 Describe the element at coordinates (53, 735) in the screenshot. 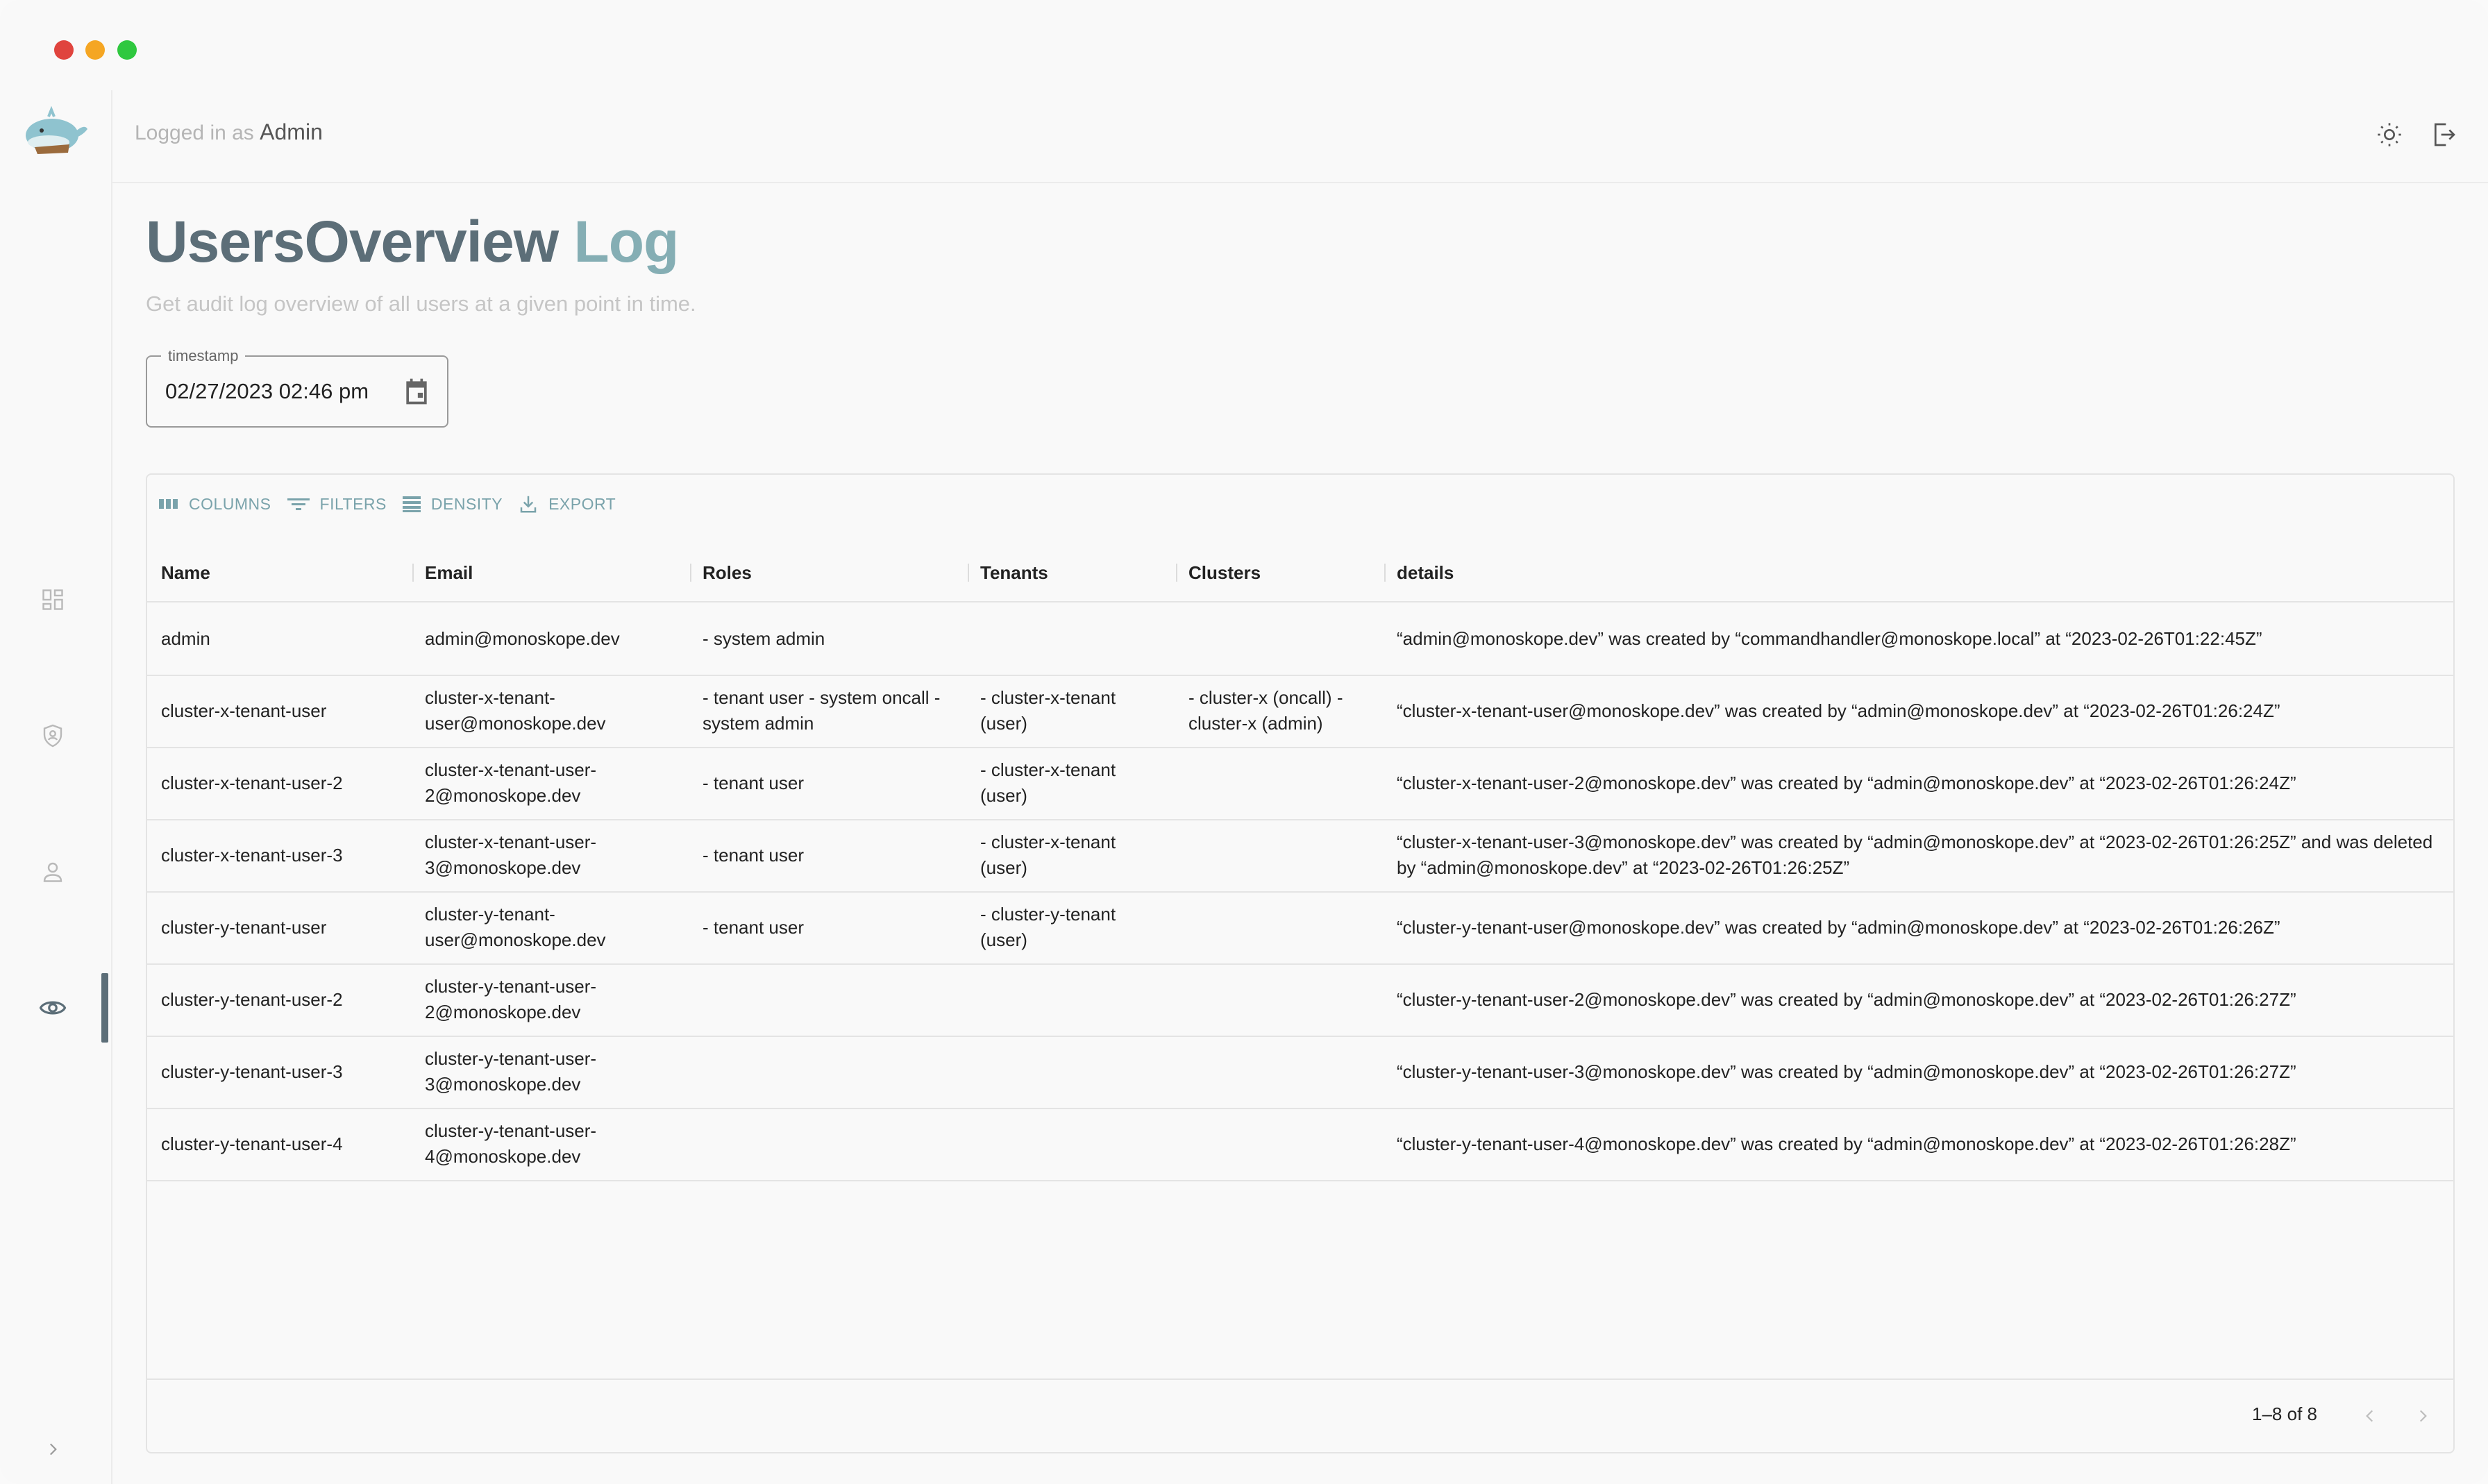

I see `admin-shield-icon` at that location.